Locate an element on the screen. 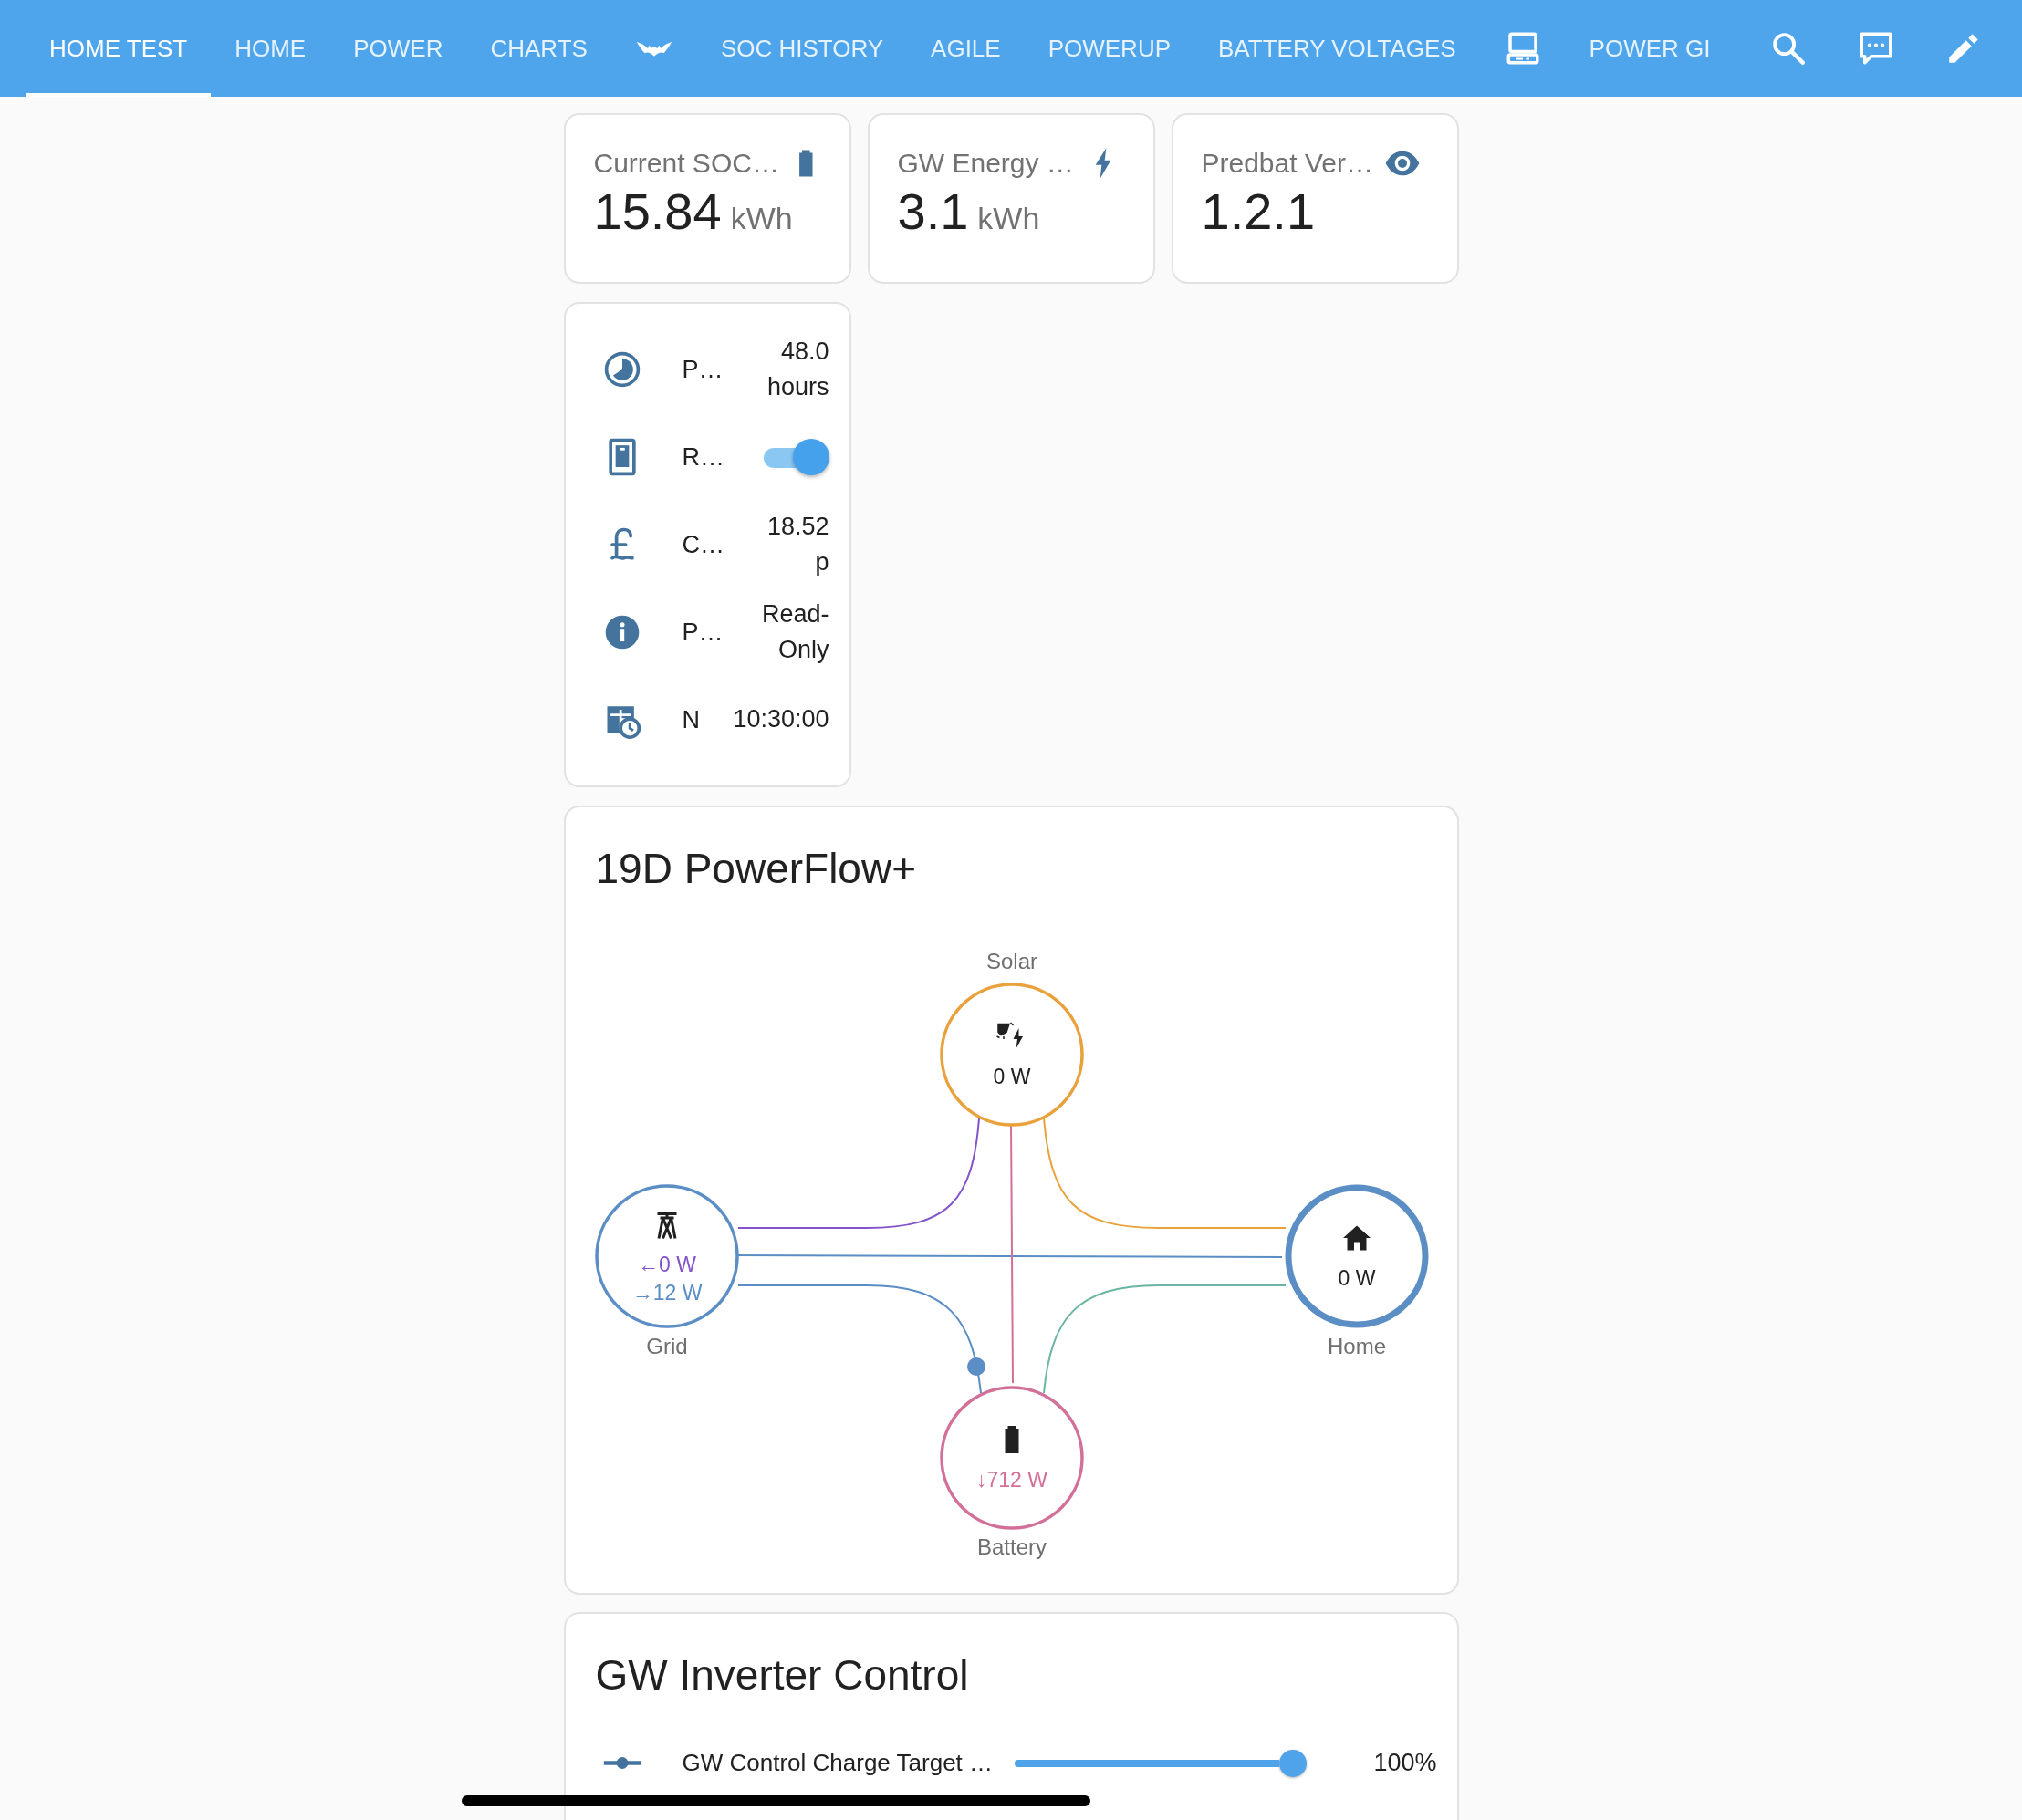 This screenshot has width=2022, height=1820. node-label: Grid is located at coordinates (666, 1346).